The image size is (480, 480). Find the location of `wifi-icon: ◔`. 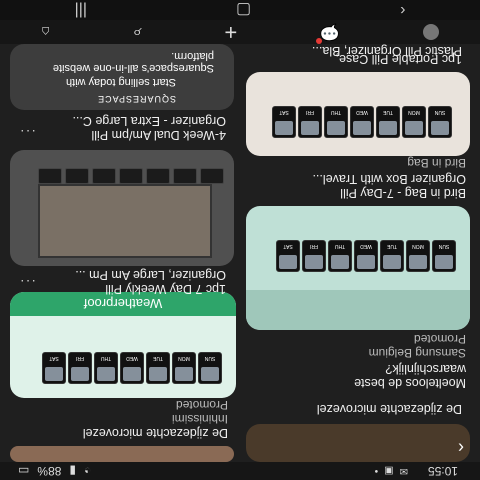

wifi-icon: ◔ is located at coordinates (87, 471).